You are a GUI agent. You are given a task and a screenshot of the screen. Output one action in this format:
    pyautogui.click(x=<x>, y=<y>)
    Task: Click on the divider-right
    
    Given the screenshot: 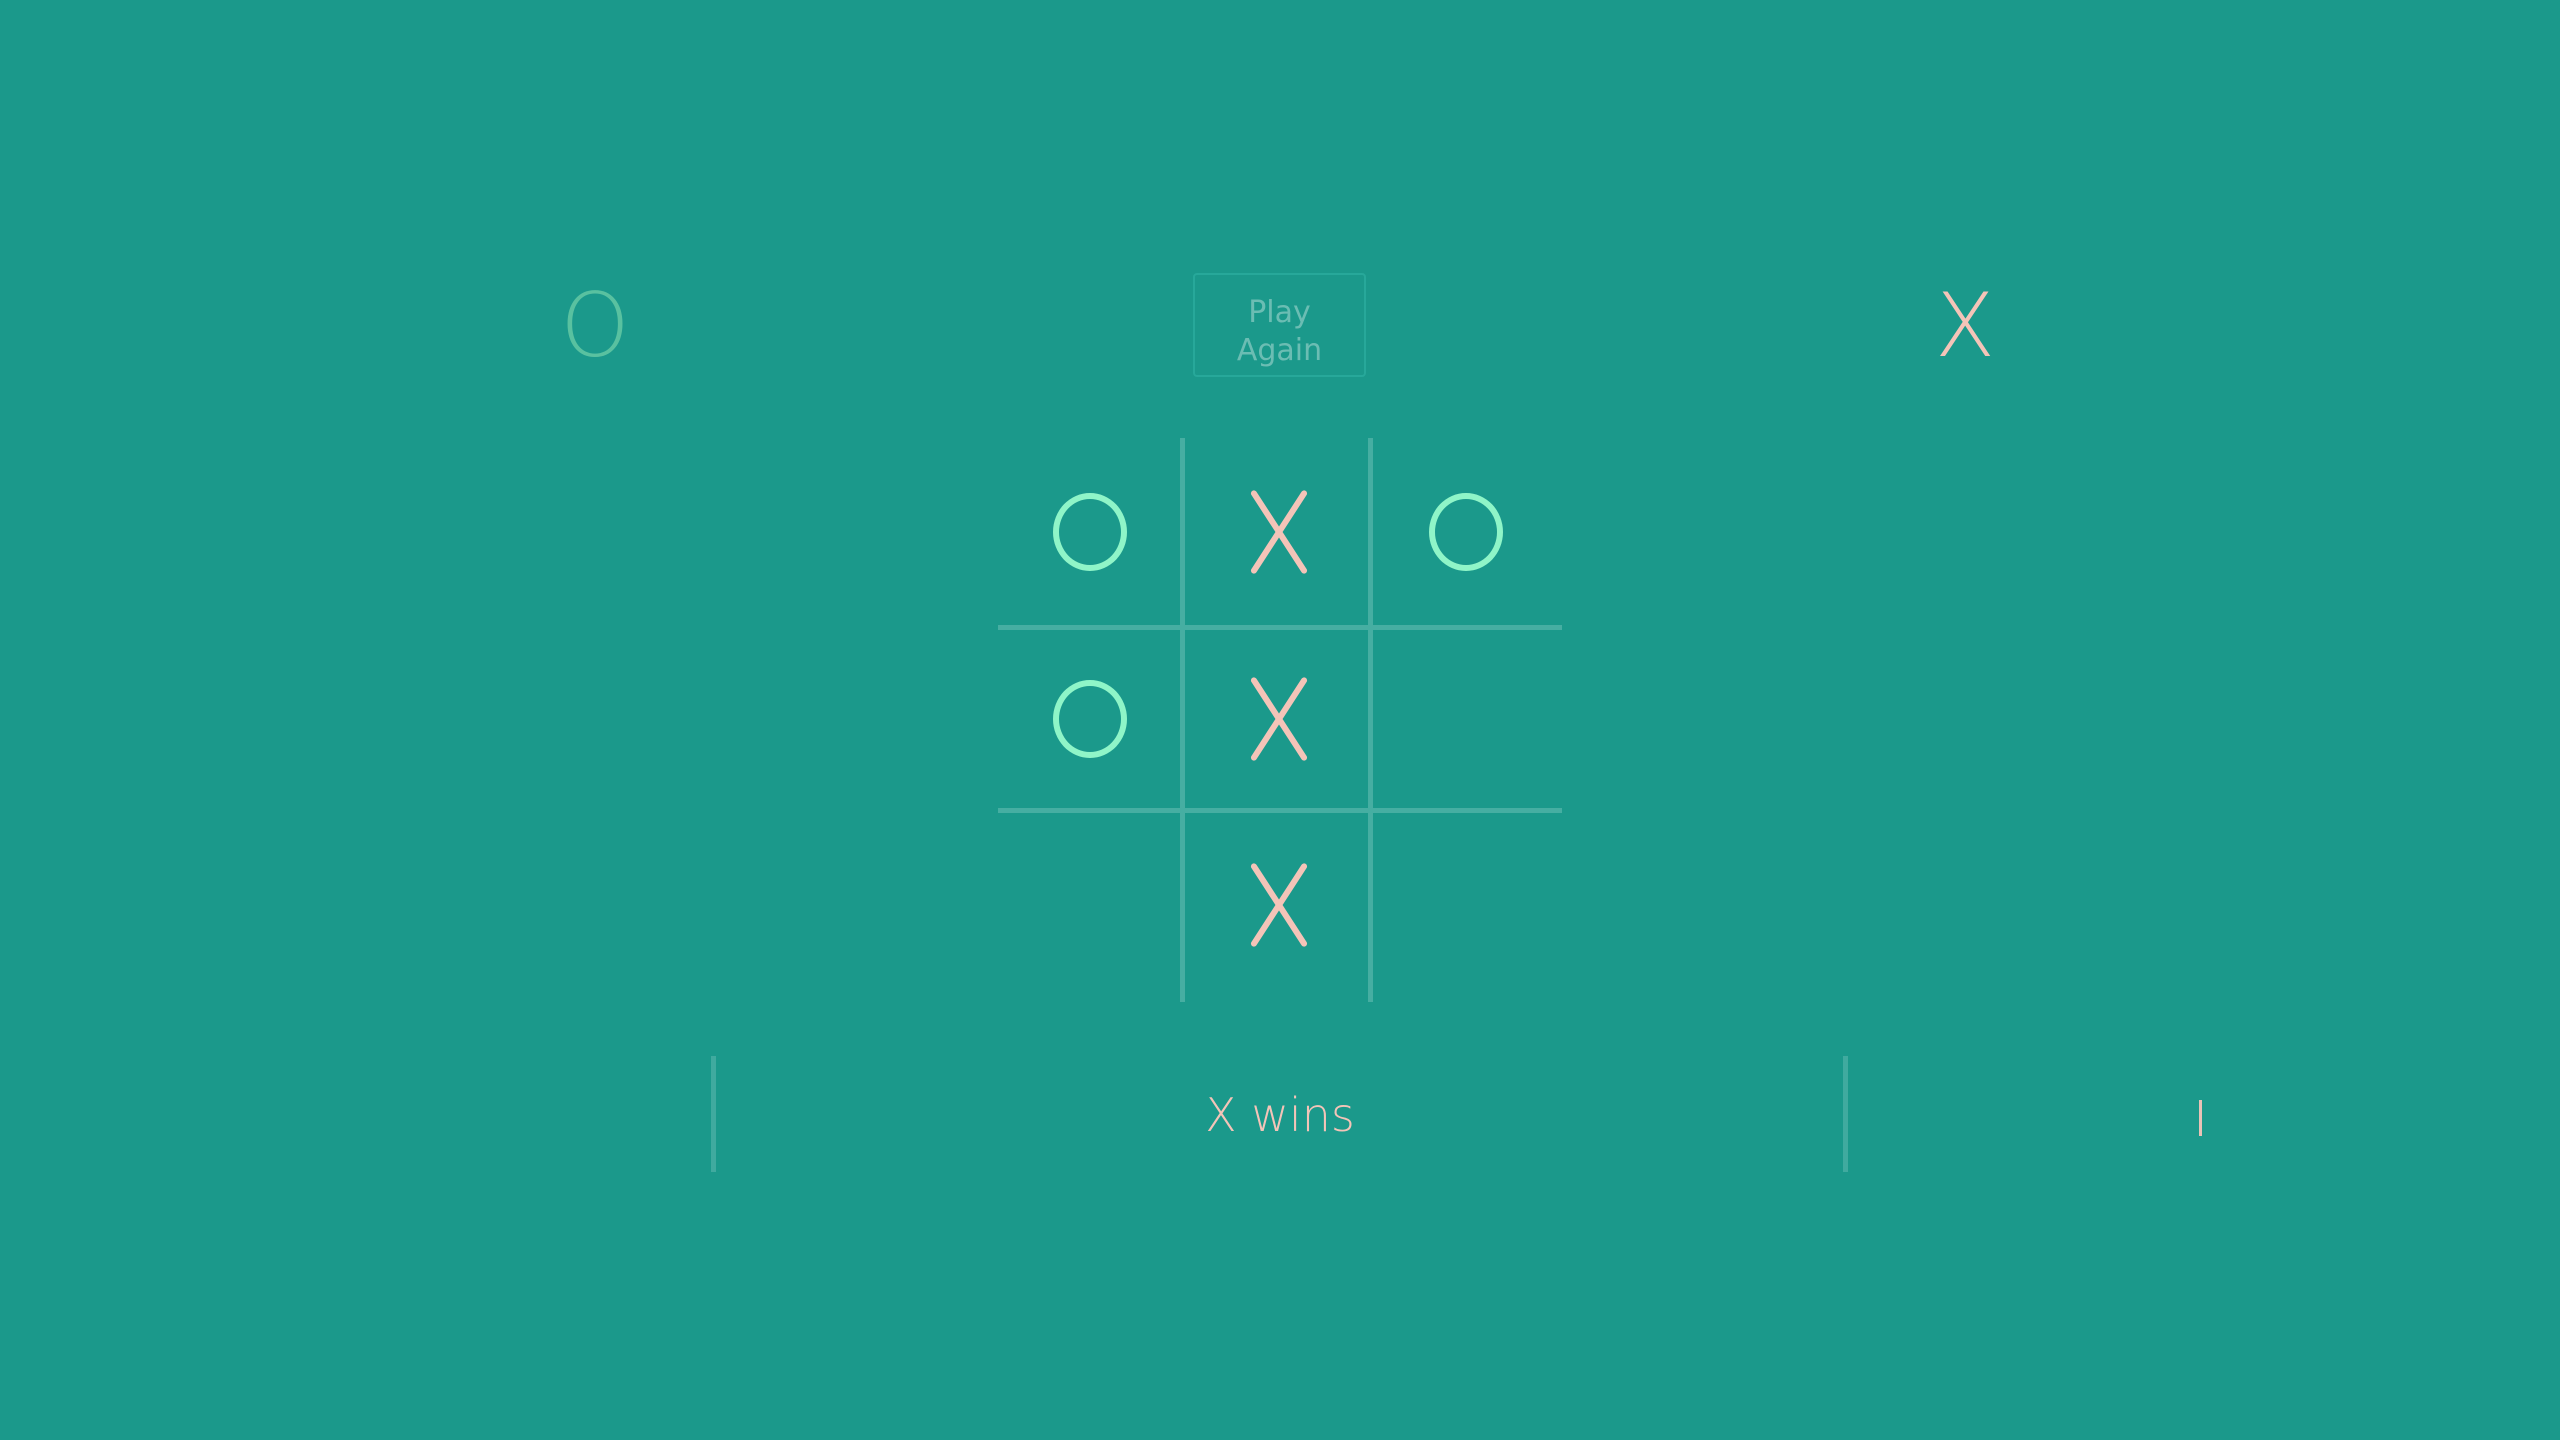 What is the action you would take?
    pyautogui.click(x=1845, y=1114)
    